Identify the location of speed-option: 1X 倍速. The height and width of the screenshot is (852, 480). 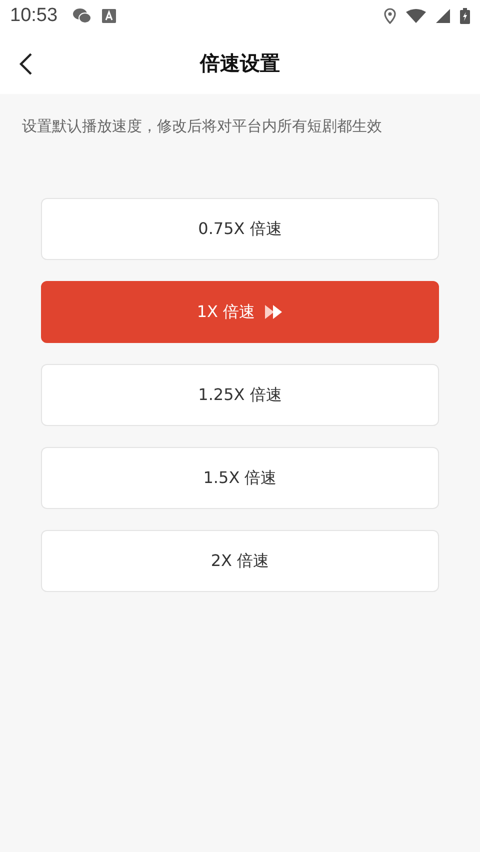
(240, 312).